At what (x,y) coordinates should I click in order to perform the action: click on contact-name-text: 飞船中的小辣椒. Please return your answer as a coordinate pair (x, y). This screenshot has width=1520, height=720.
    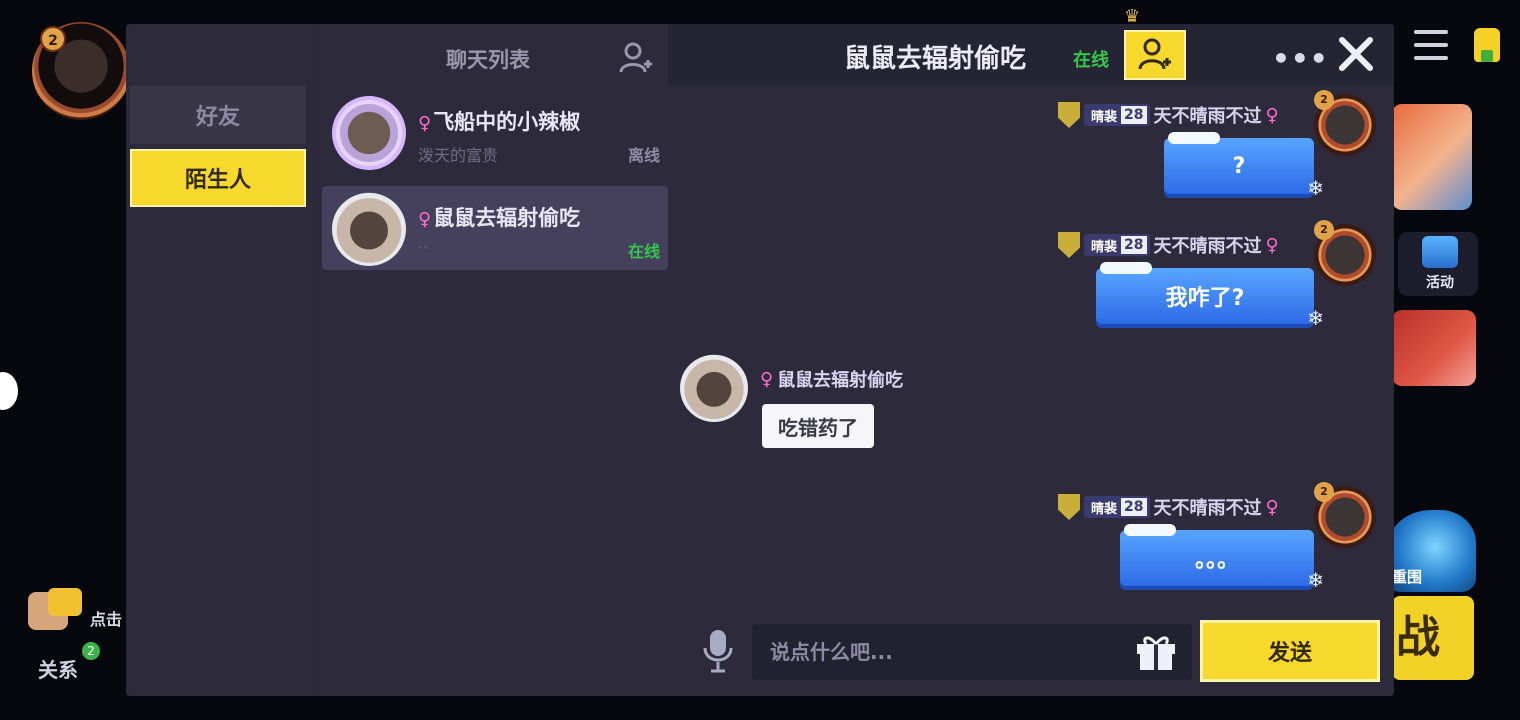
    Looking at the image, I should click on (507, 122).